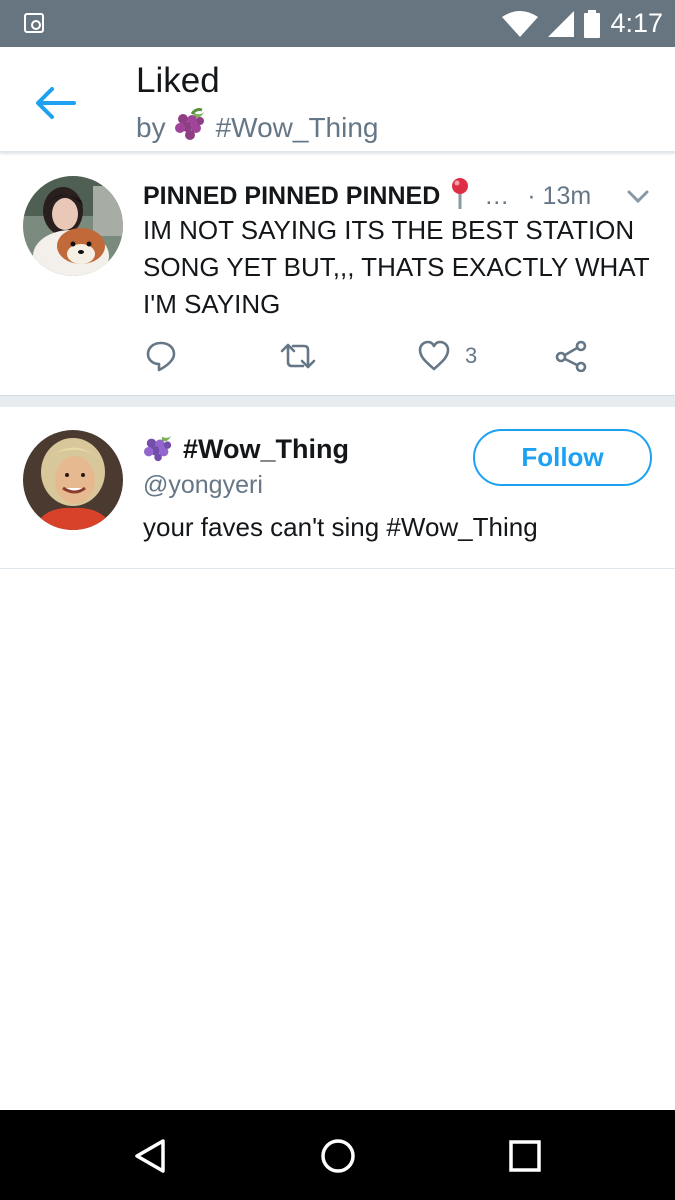  I want to click on battery-icon, so click(592, 23).